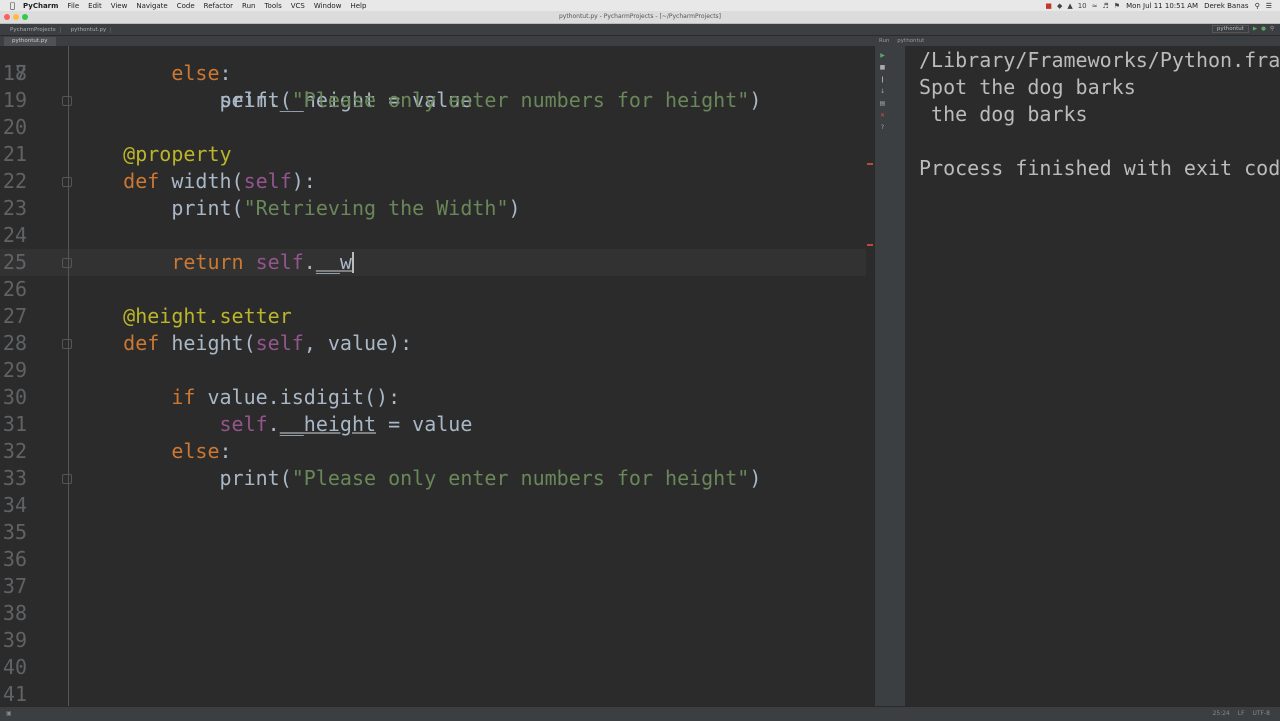 Image resolution: width=1280 pixels, height=721 pixels. I want to click on code-line: 37, so click(433, 586).